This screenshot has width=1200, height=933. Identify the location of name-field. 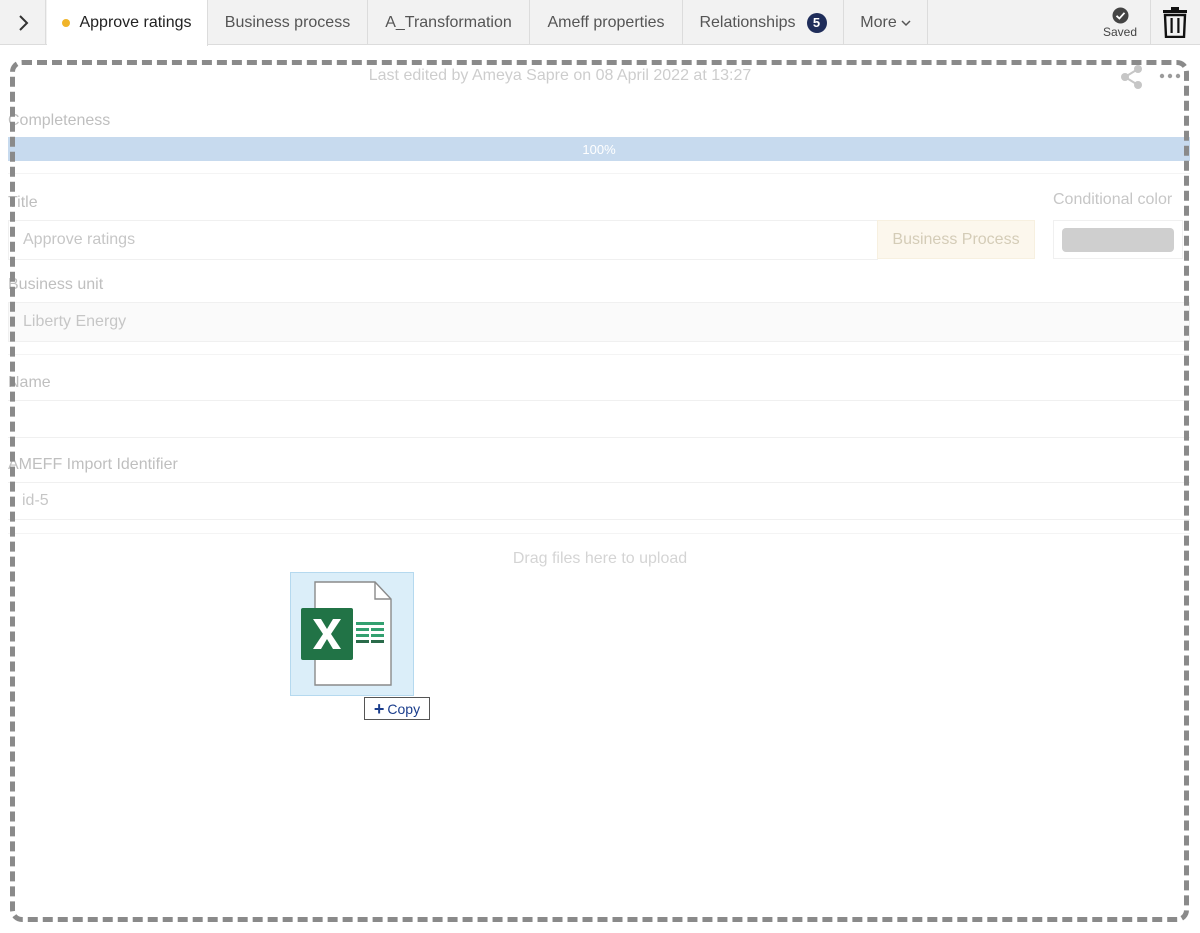
(599, 419).